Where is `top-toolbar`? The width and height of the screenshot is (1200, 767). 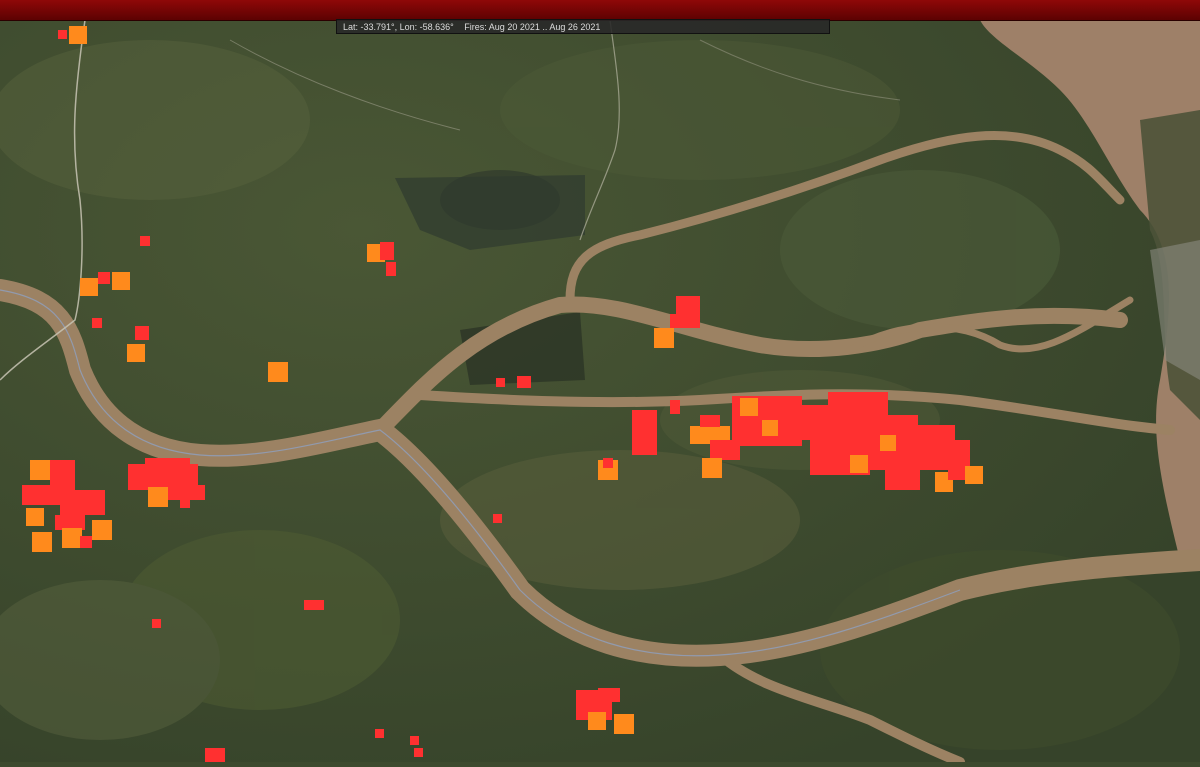
top-toolbar is located at coordinates (600, 10).